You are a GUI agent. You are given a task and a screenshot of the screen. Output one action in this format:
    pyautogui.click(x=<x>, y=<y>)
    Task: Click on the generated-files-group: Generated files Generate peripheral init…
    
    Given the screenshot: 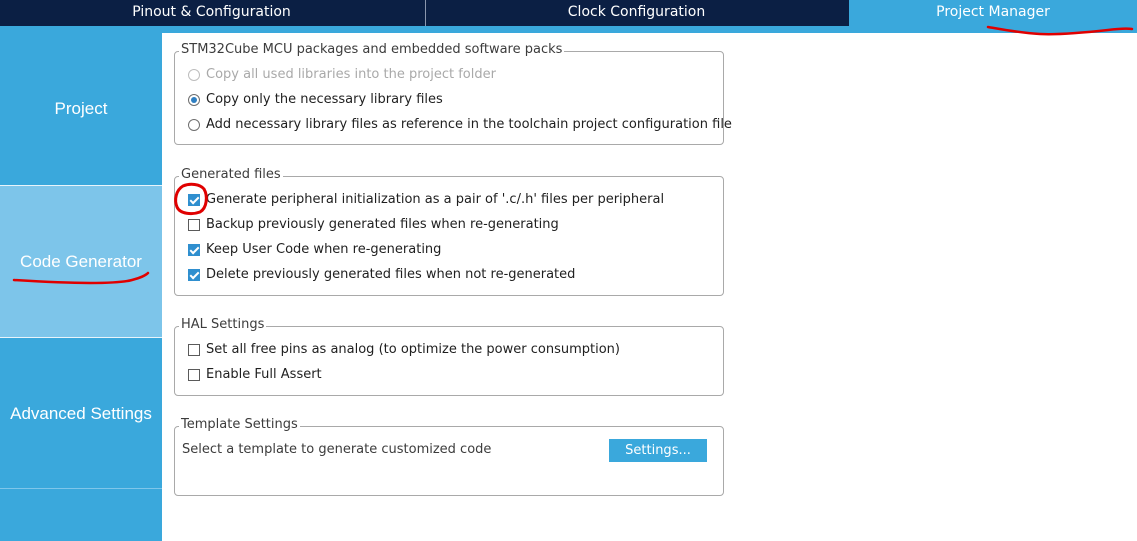 What is the action you would take?
    pyautogui.click(x=449, y=231)
    